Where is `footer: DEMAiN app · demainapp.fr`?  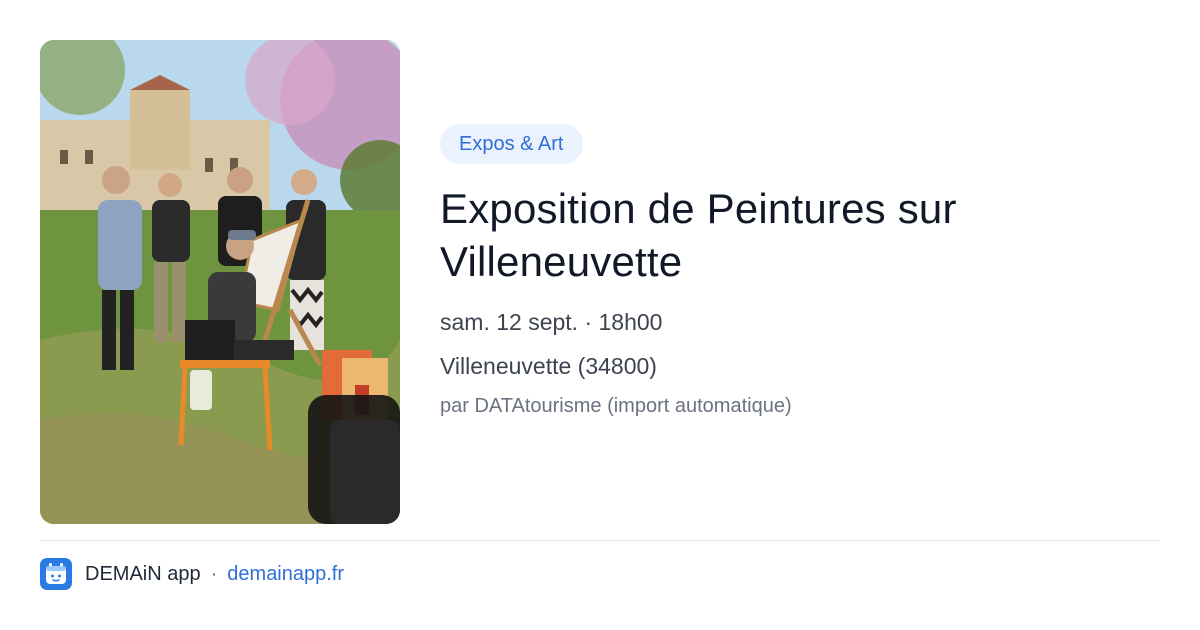
footer: DEMAiN app · demainapp.fr is located at coordinates (192, 574).